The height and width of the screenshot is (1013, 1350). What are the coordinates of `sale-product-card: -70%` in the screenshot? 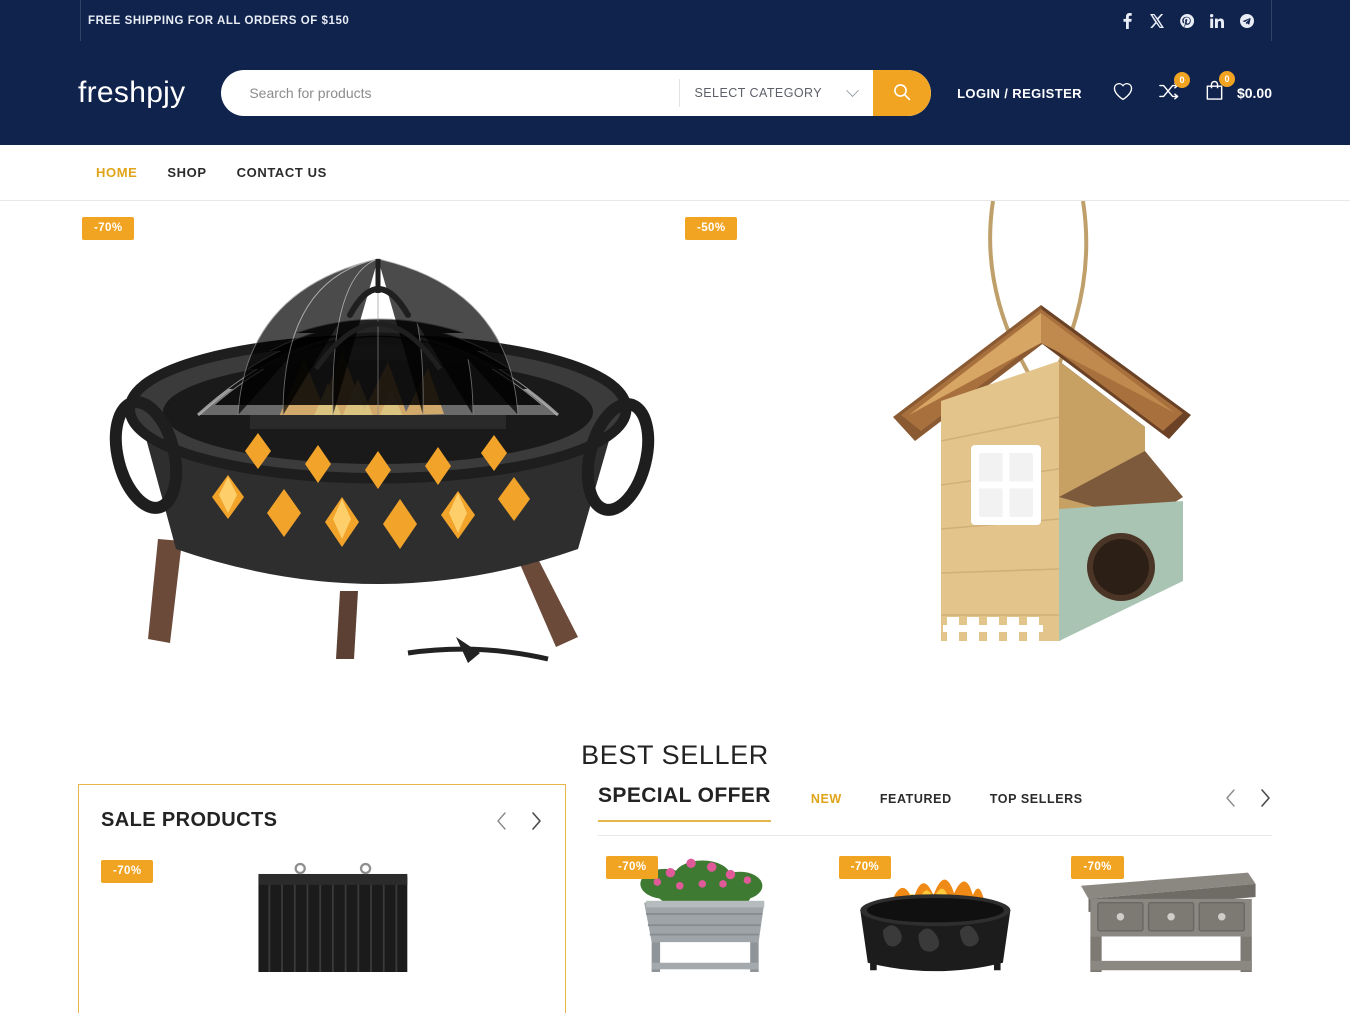 It's located at (322, 913).